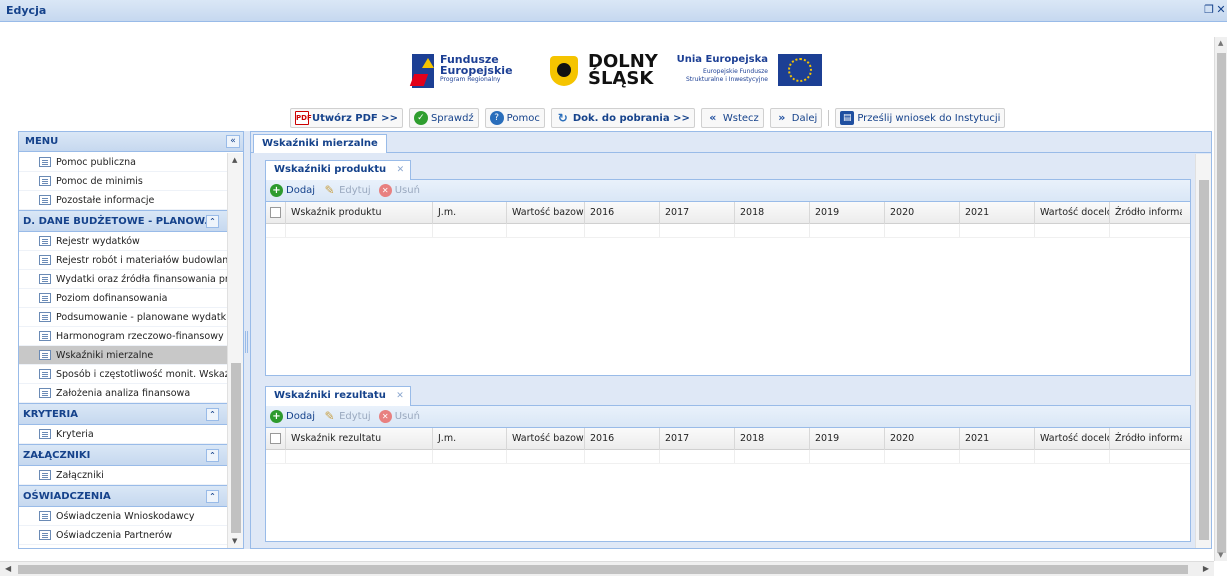 Image resolution: width=1227 pixels, height=576 pixels. I want to click on menu-item-rejestr-wydatkow: Rejestr wydatków, so click(123, 241).